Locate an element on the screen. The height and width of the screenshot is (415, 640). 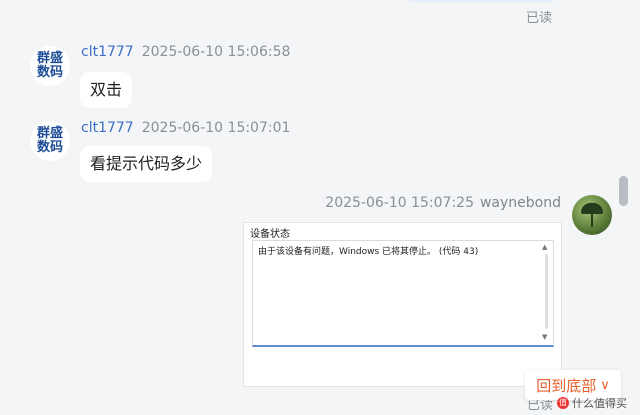
message-meta: clt1777 2025-06-10 15:06:58 is located at coordinates (185, 52).